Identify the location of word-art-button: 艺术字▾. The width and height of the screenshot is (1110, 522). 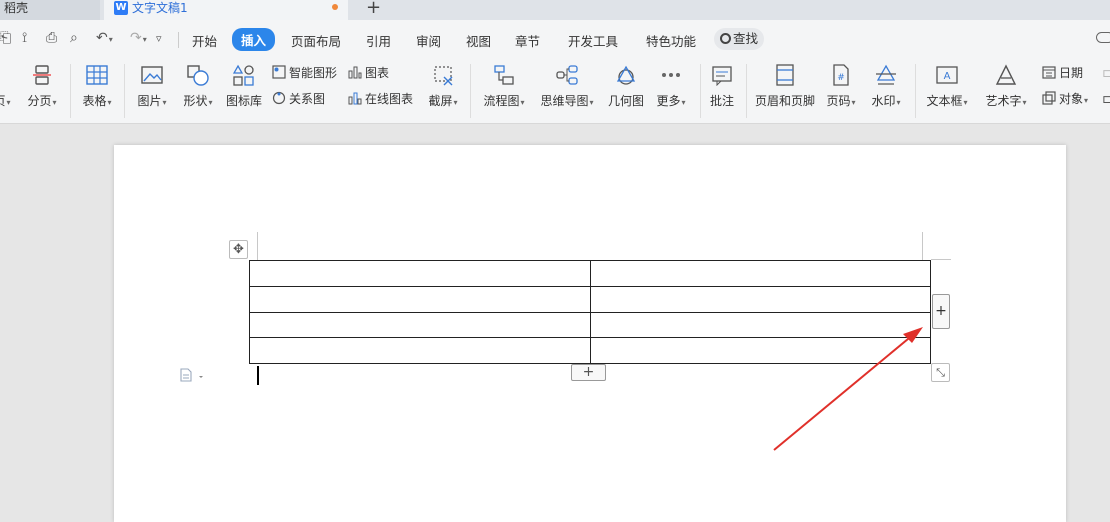
(1006, 91).